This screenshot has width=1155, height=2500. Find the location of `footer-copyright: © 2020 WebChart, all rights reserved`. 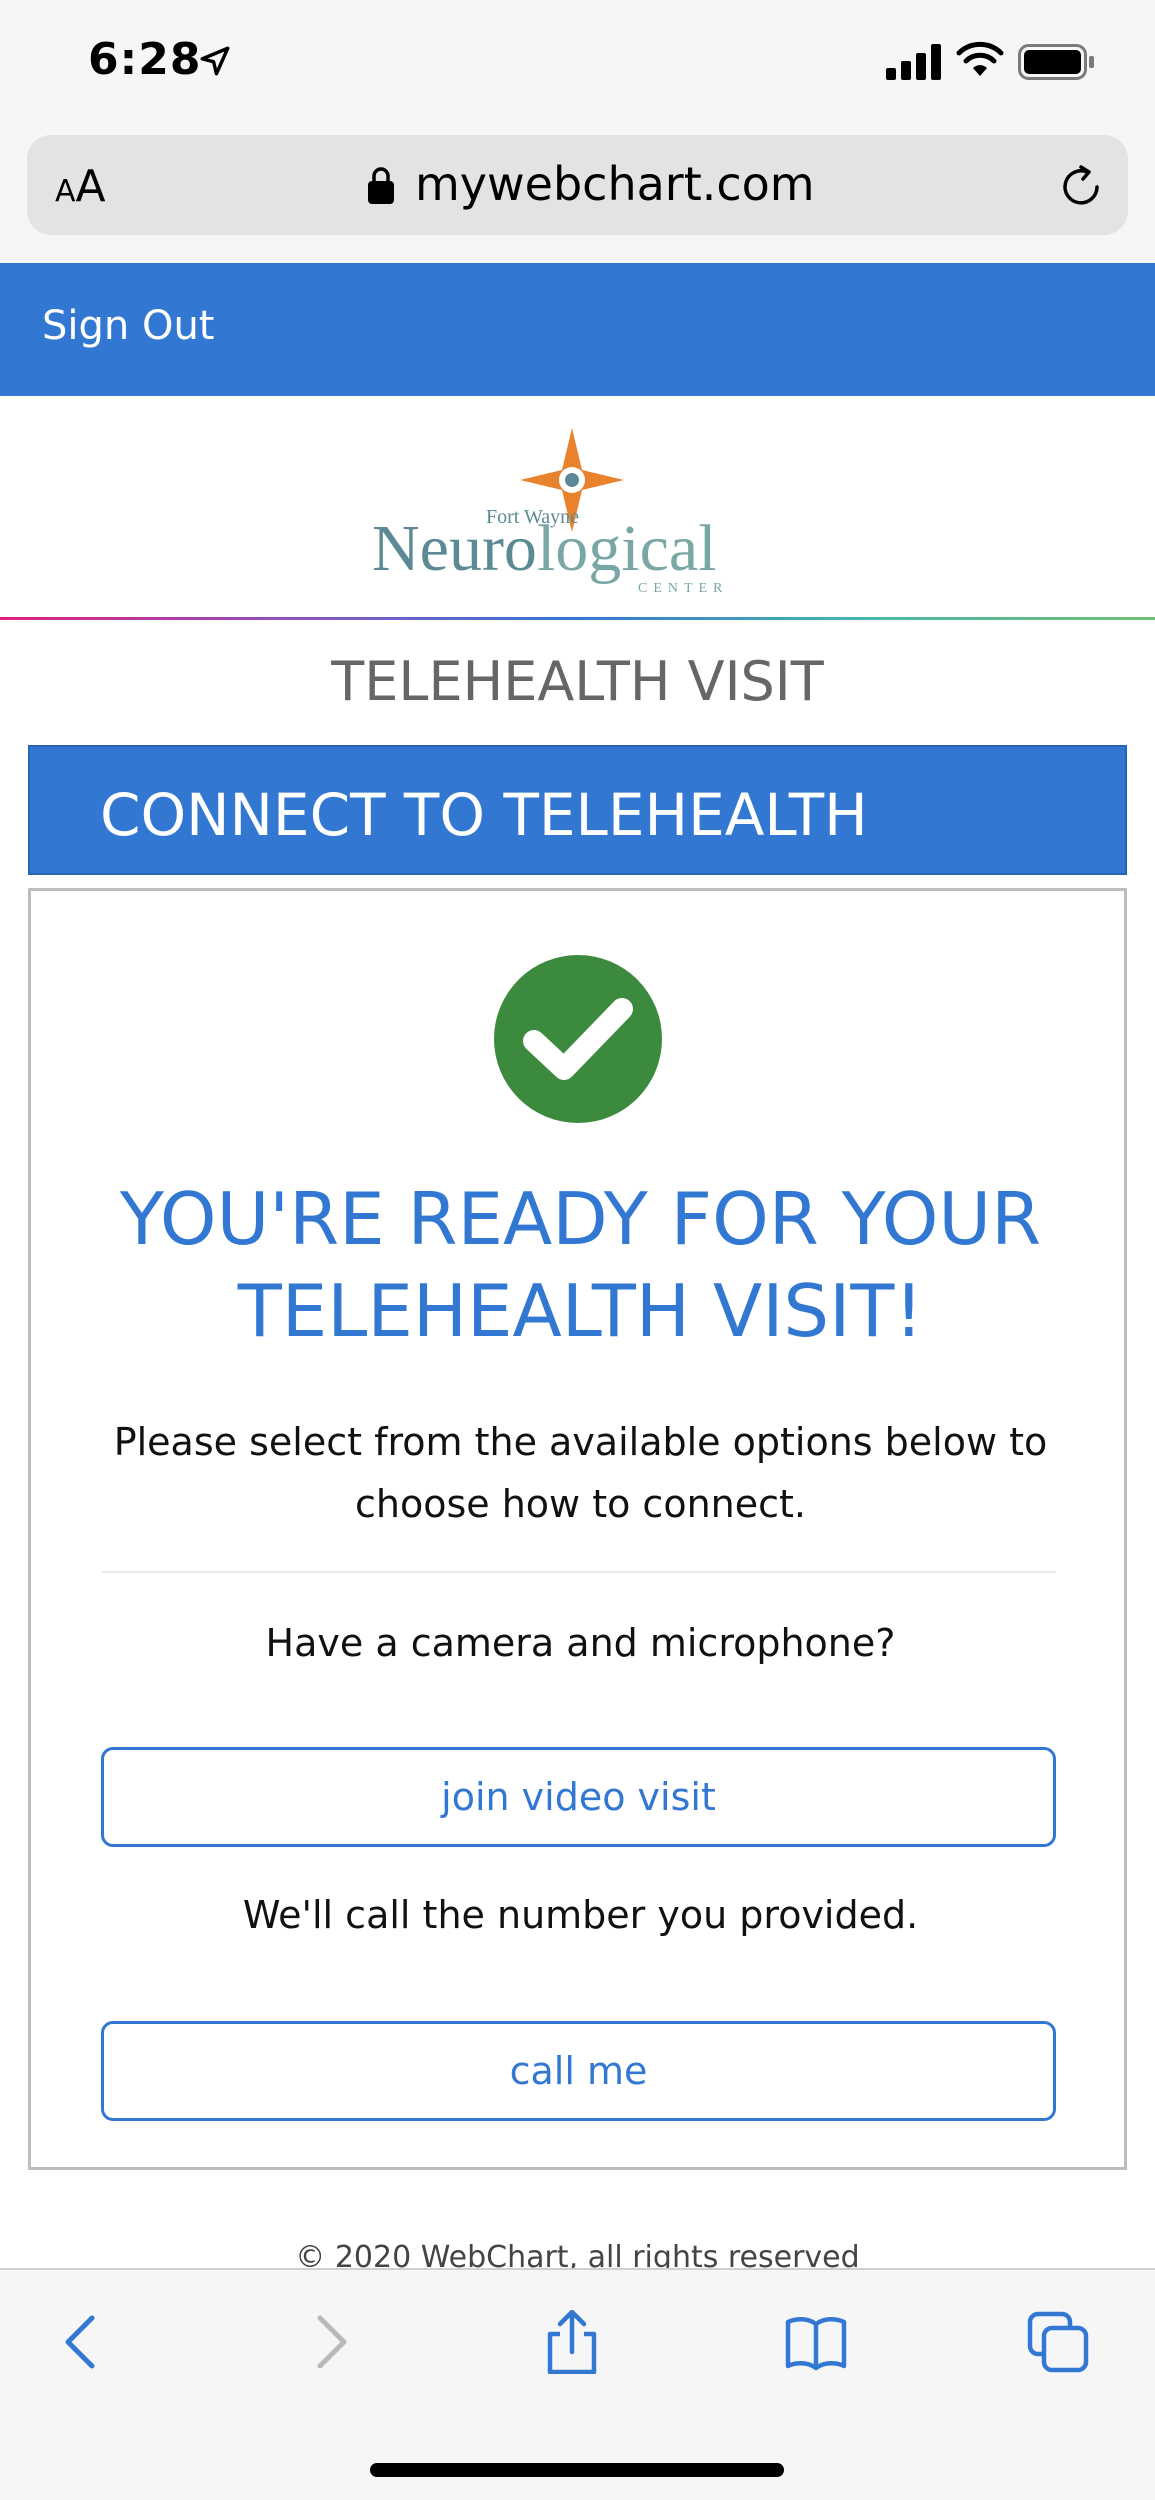

footer-copyright: © 2020 WebChart, all rights reserved is located at coordinates (577, 2254).